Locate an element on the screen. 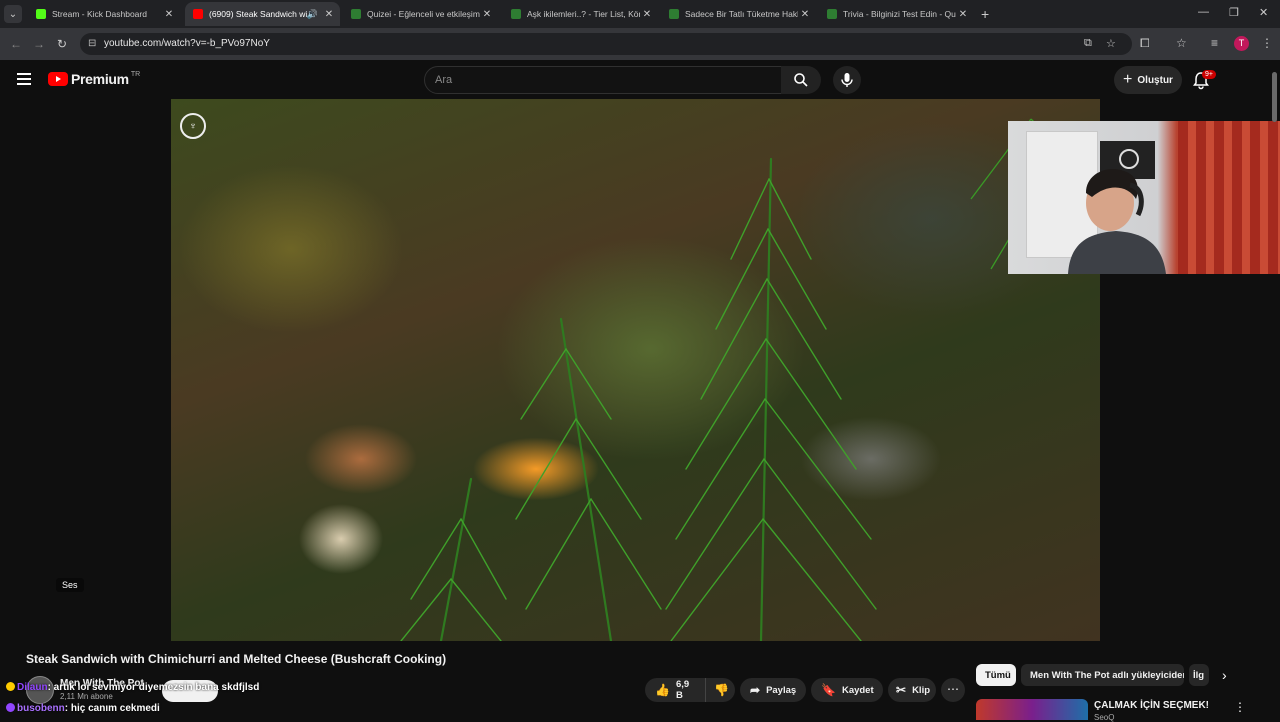 Image resolution: width=1280 pixels, height=722 pixels. chip-uploader: Men With The Pot adlı yükleyiciden is located at coordinates (1102, 675).